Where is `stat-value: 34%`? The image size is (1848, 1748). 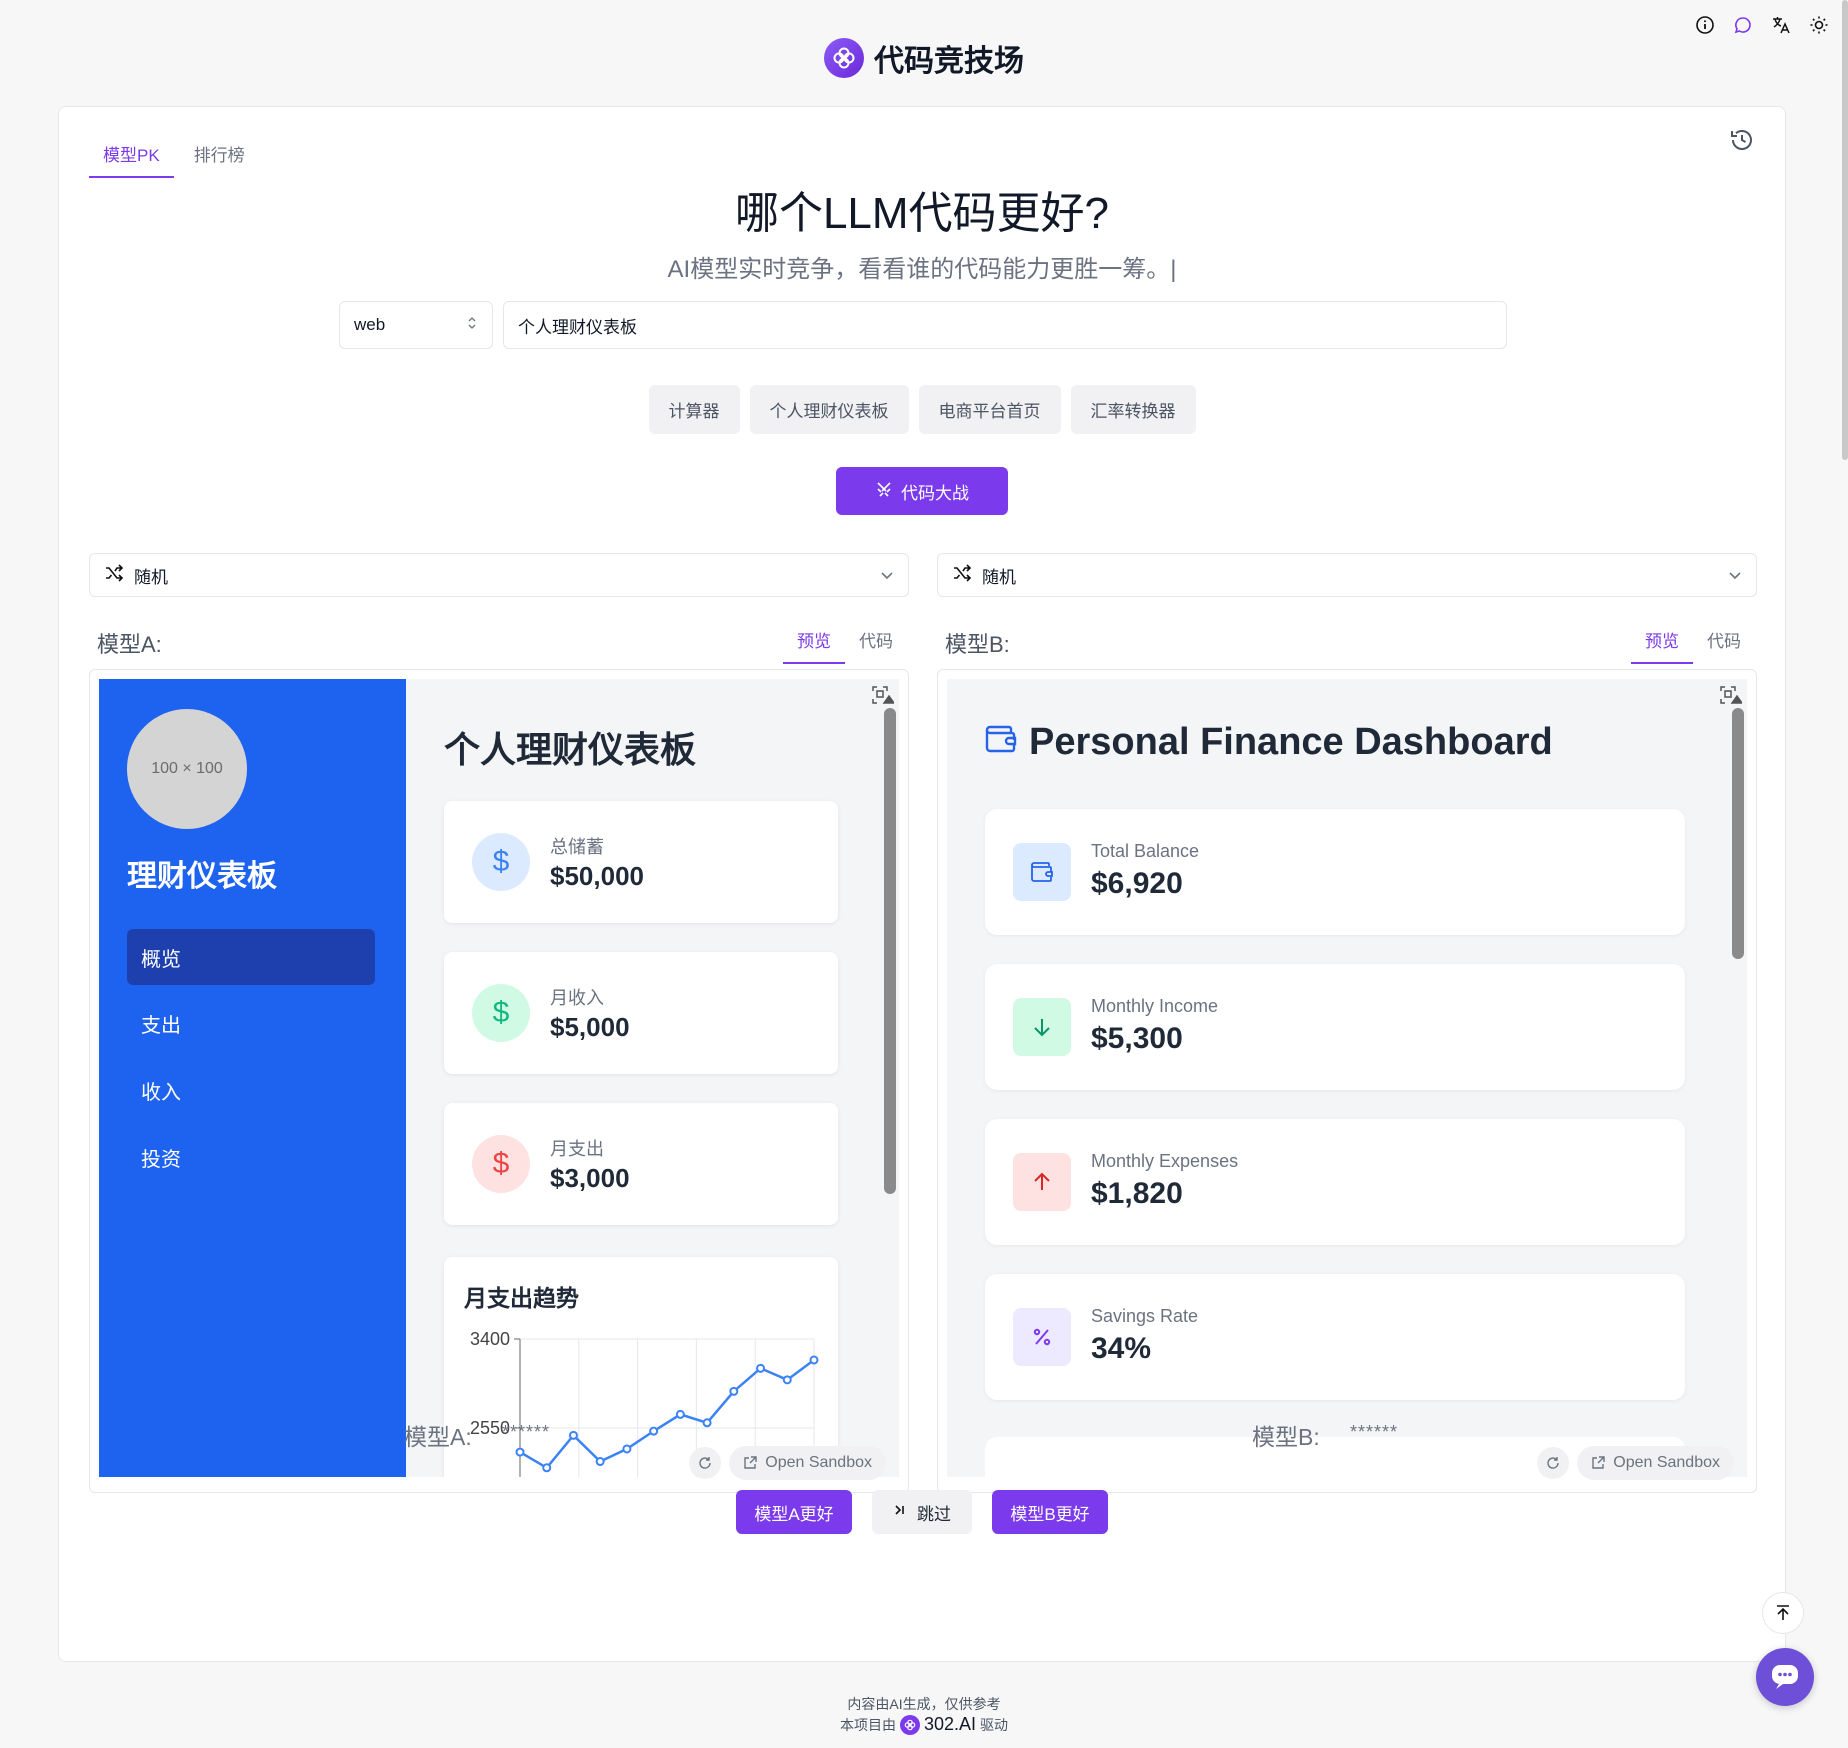 stat-value: 34% is located at coordinates (1121, 1348).